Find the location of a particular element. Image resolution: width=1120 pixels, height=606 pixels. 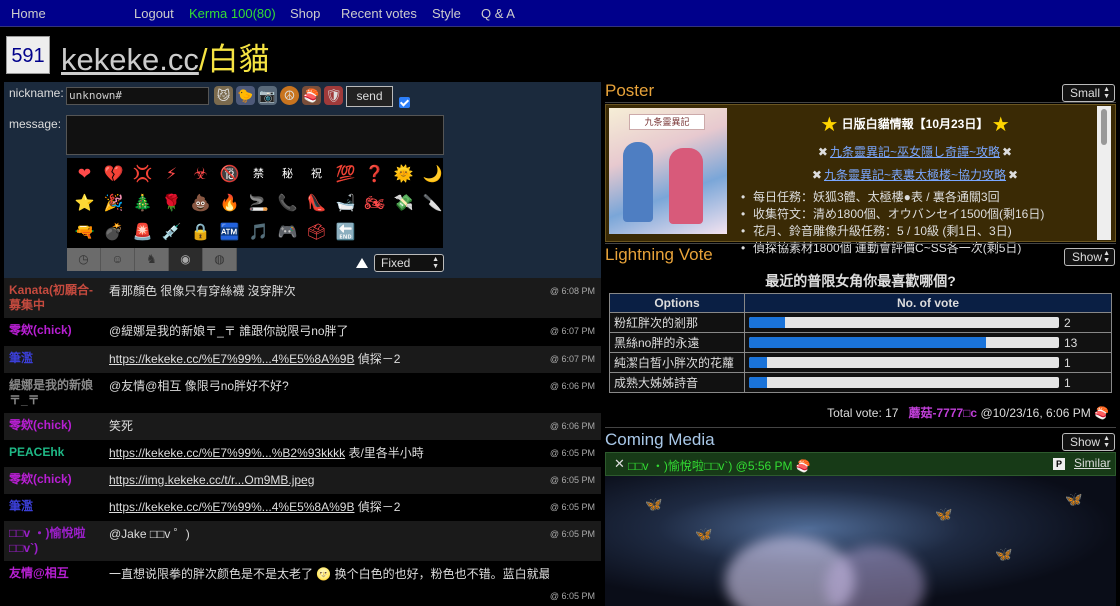

chicks-icon: 🐤 is located at coordinates (245, 95).